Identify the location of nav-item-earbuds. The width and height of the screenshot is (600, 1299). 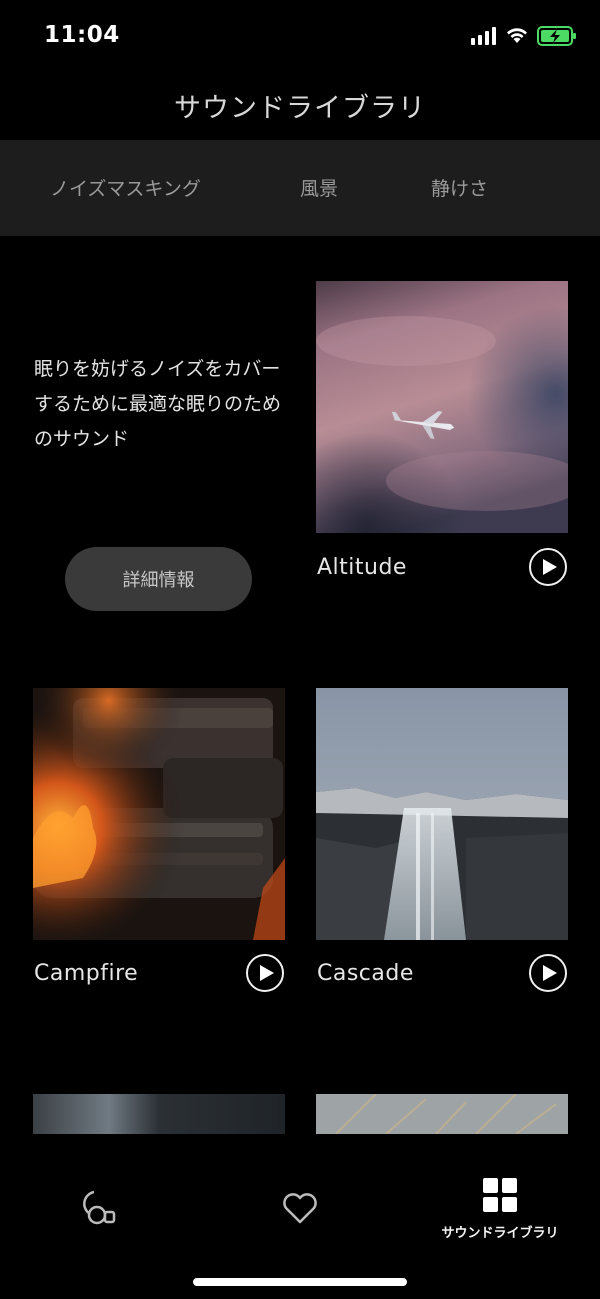
(100, 1218).